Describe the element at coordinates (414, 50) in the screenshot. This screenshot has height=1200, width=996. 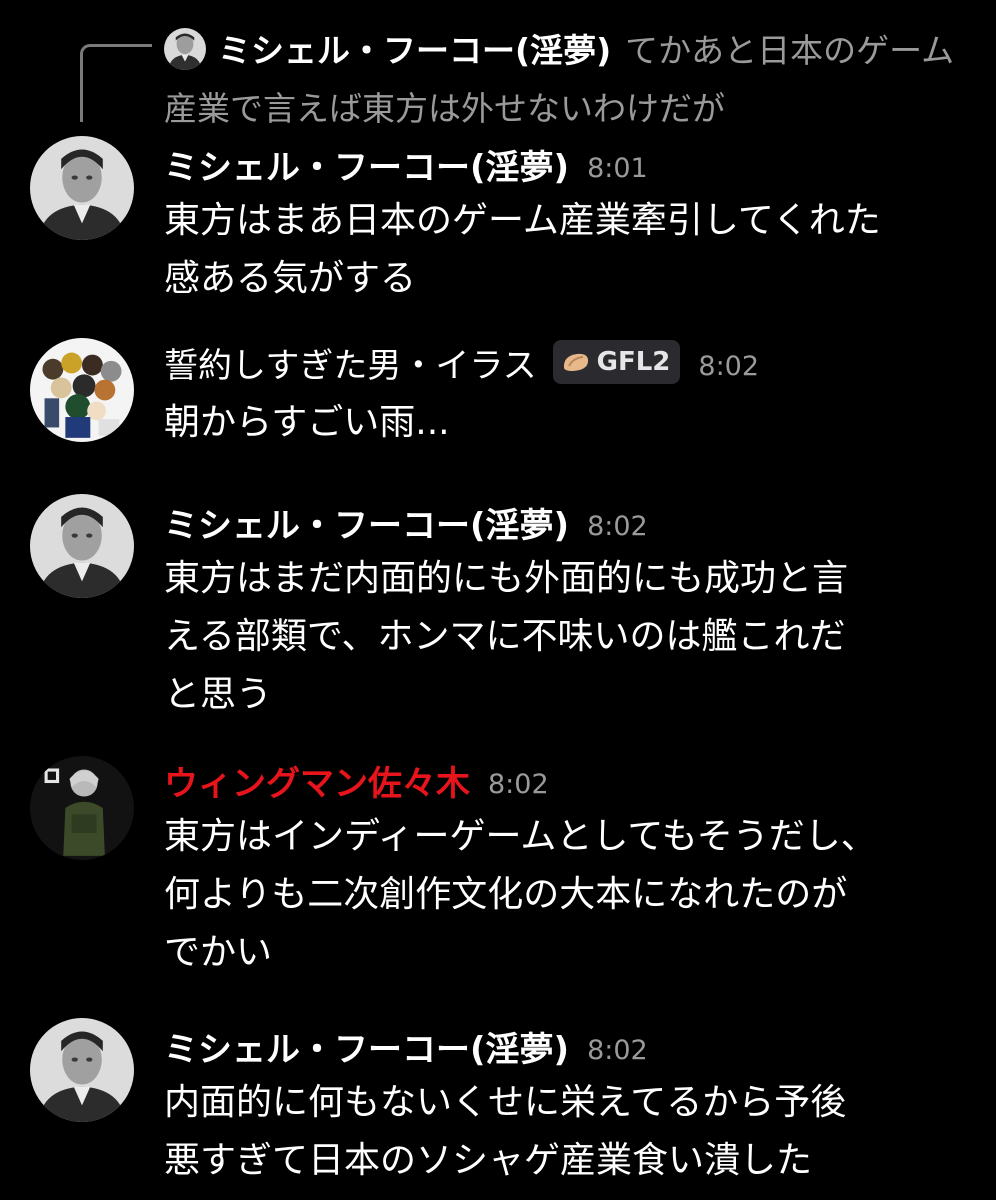
I see `reply-author: ミシェル・フーコー(淫夢)` at that location.